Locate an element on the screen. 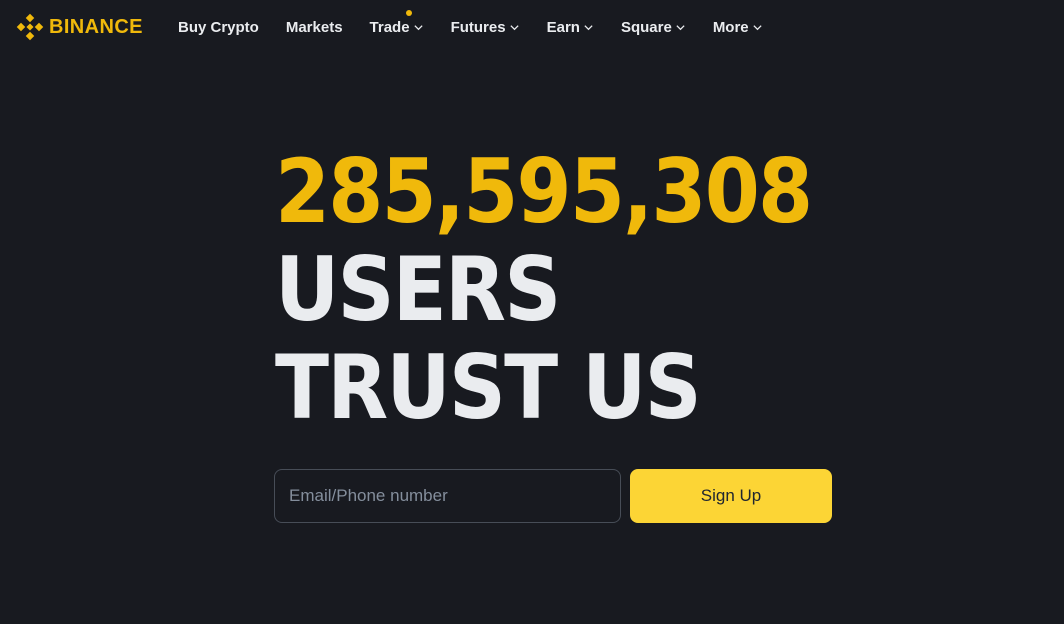 The height and width of the screenshot is (624, 1064). binance-diamond-logo-icon is located at coordinates (30, 27).